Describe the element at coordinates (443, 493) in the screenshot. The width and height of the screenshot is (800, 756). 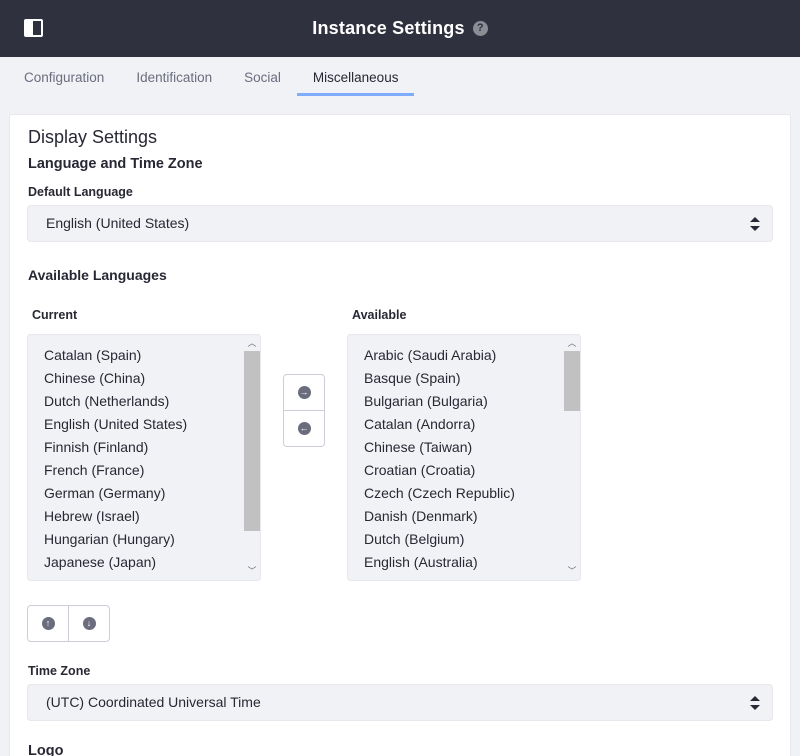
I see `language-option: Czech (Czech Republic)` at that location.